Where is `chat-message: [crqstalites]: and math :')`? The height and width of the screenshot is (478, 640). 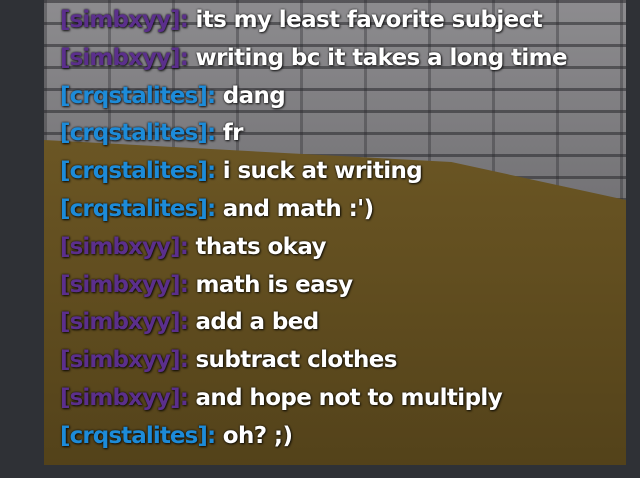 chat-message: [crqstalites]: and math :') is located at coordinates (345, 210).